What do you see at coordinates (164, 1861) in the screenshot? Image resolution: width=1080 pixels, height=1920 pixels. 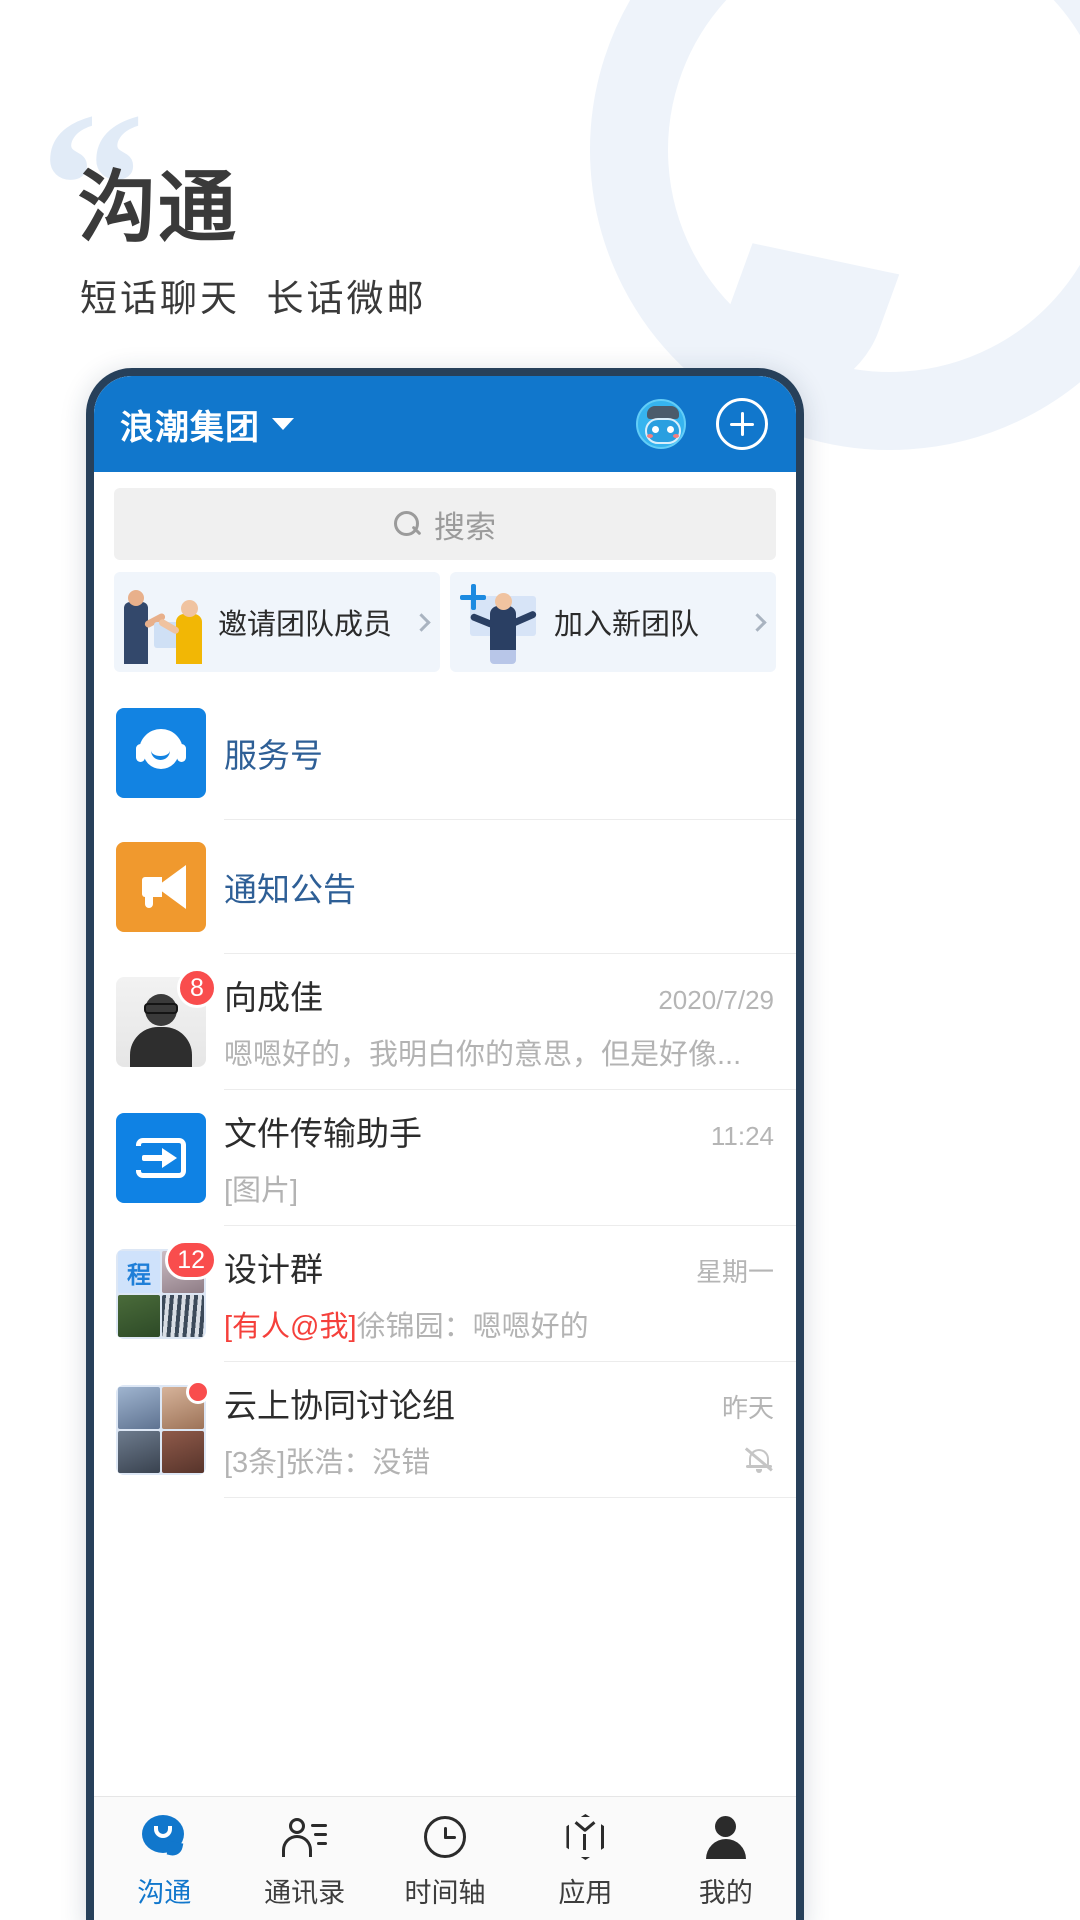 I see `tab-chat: 沟通` at bounding box center [164, 1861].